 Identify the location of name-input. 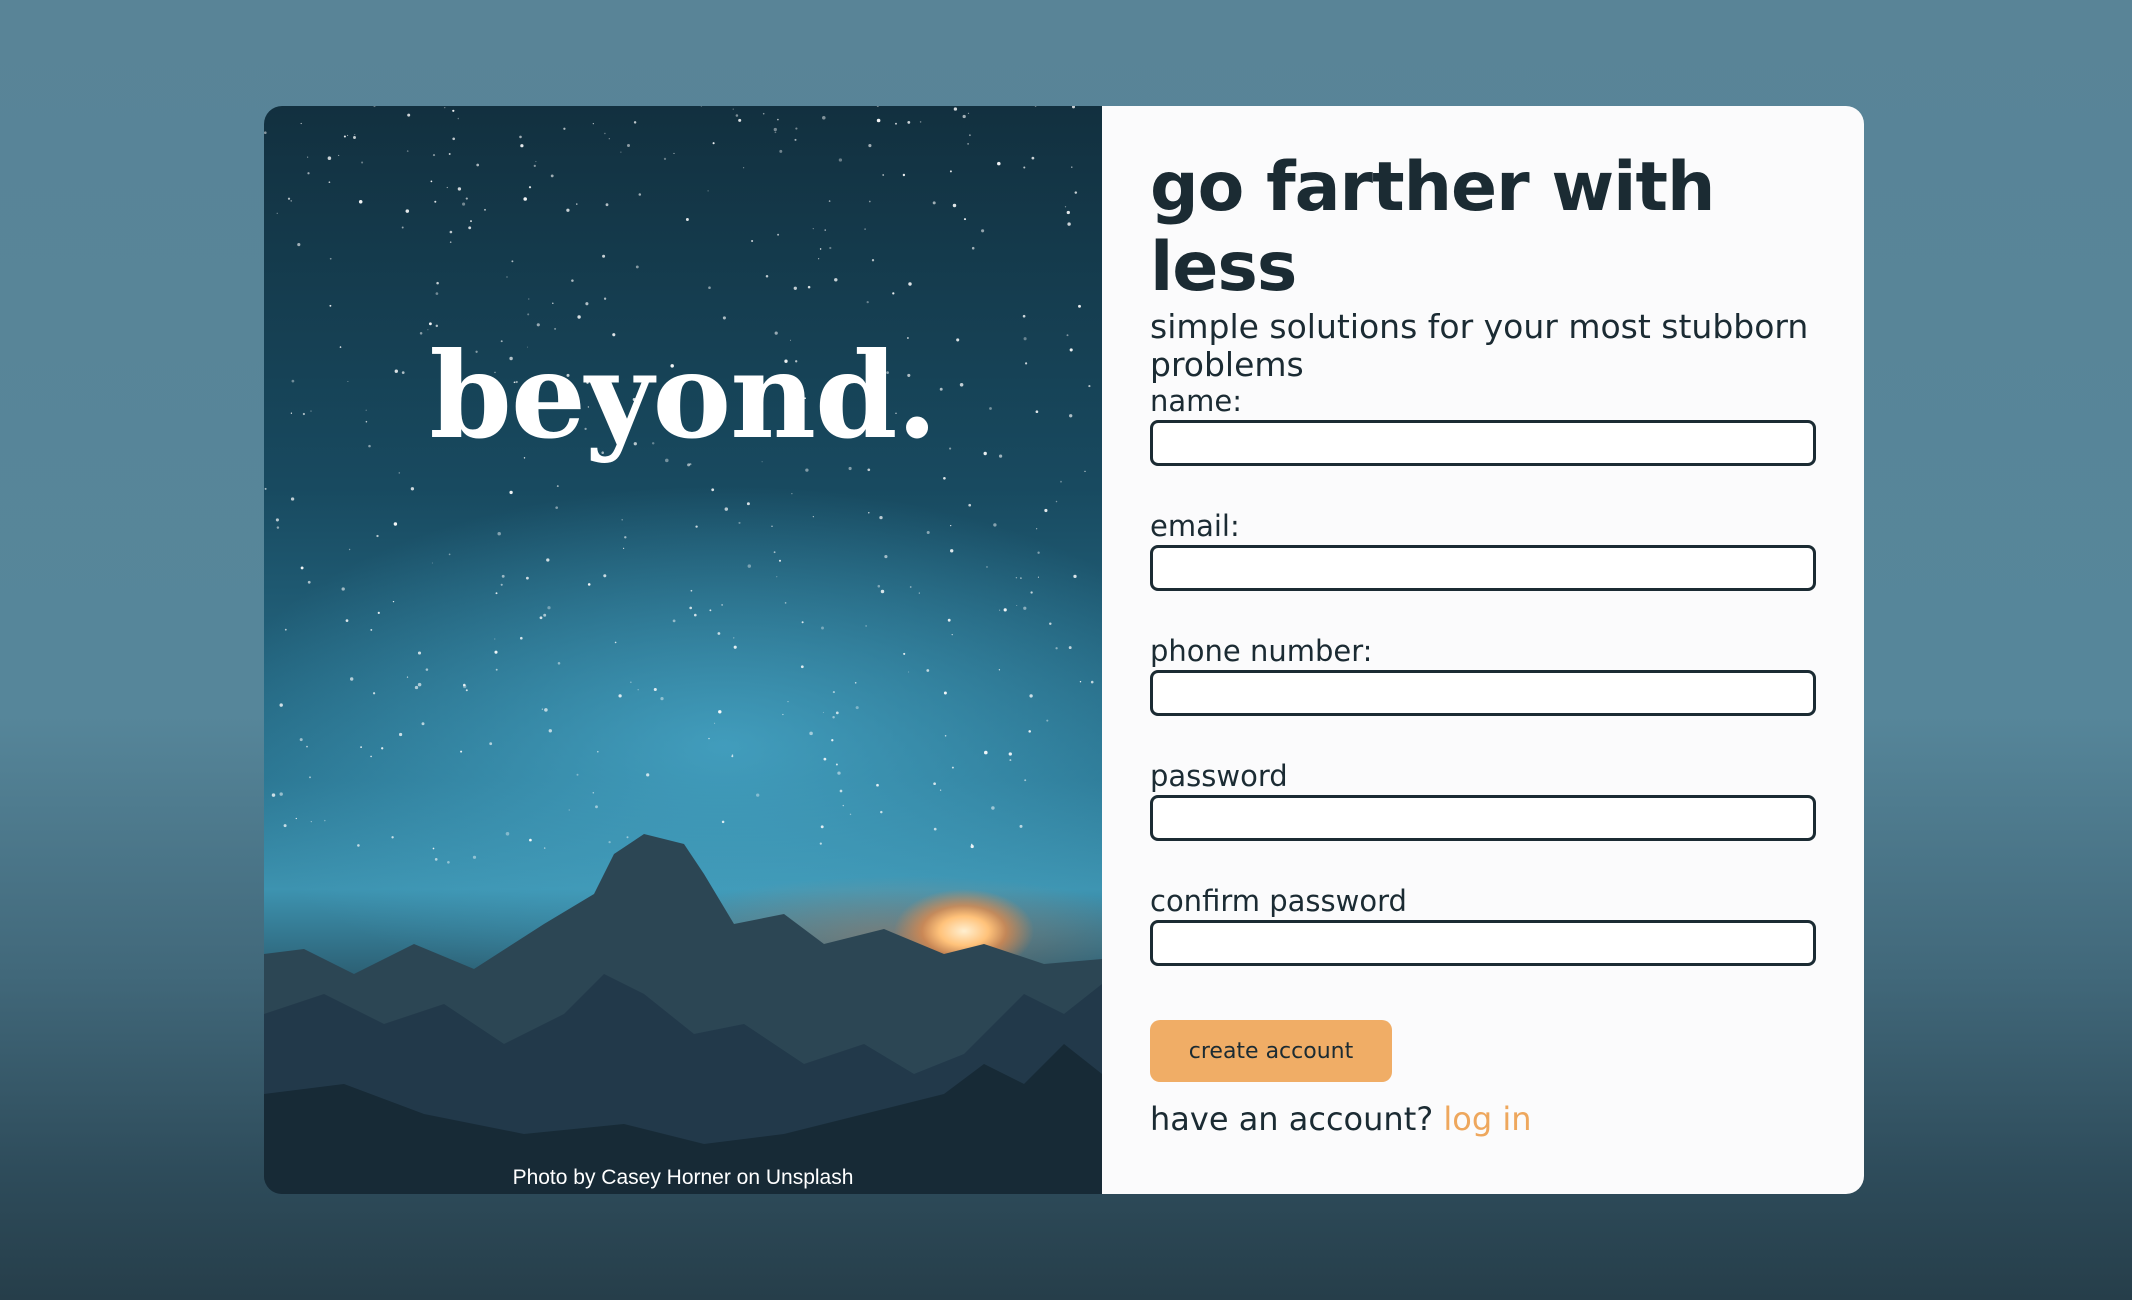
(1483, 443).